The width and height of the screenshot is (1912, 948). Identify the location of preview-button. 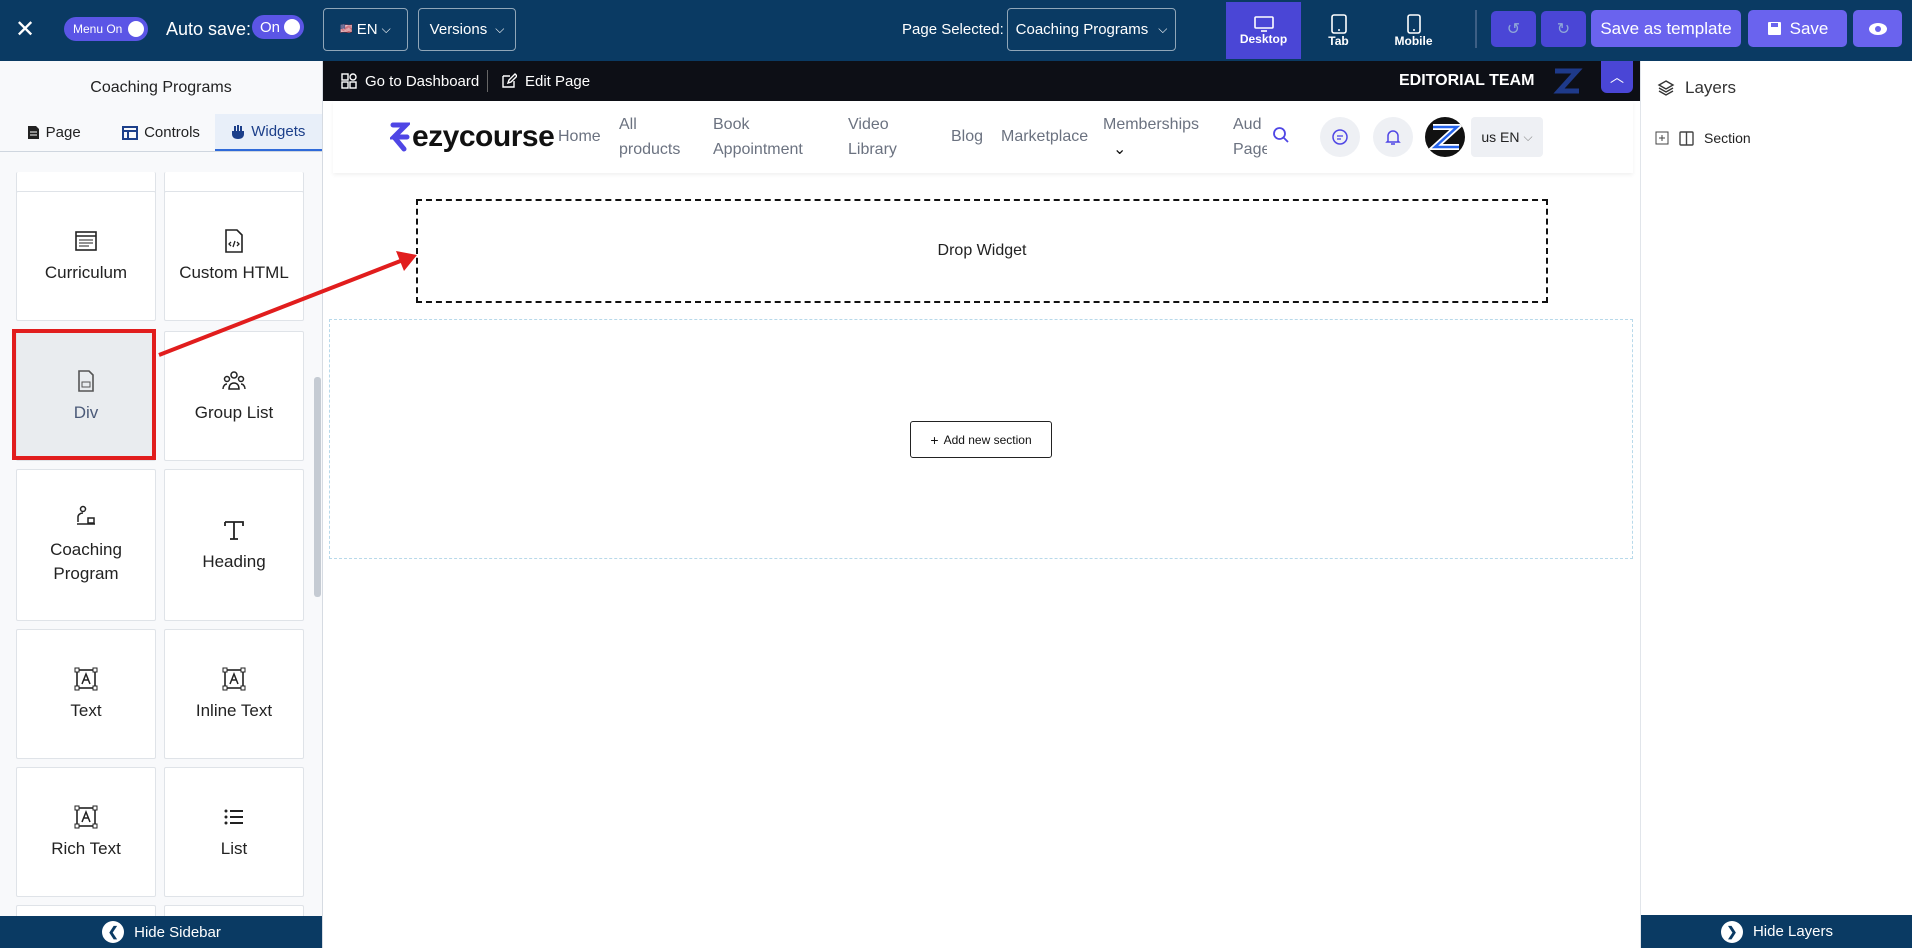
(1877, 28).